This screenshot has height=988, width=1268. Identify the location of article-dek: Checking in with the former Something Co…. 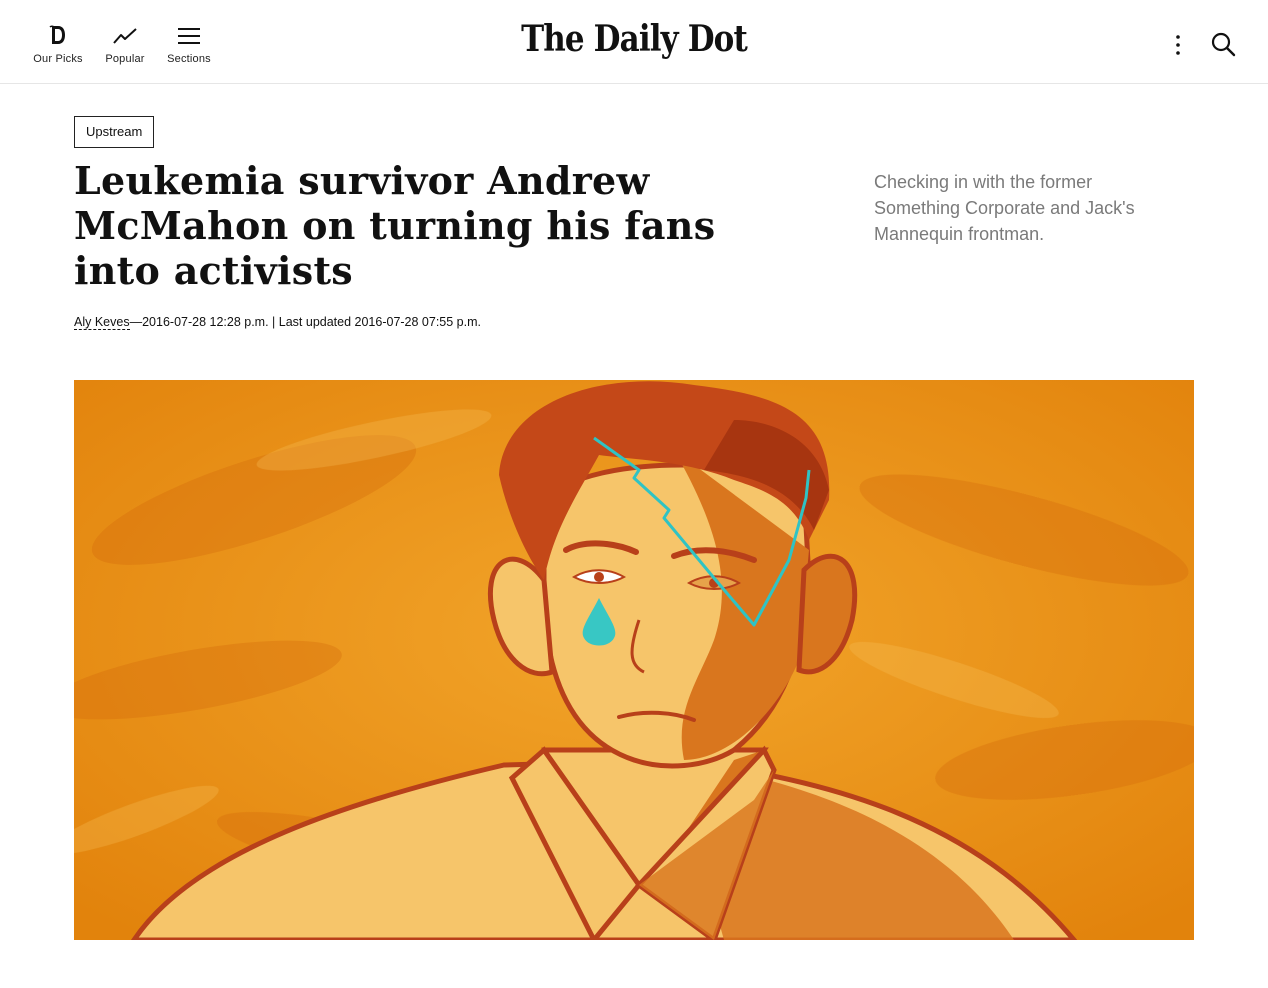
(1004, 208).